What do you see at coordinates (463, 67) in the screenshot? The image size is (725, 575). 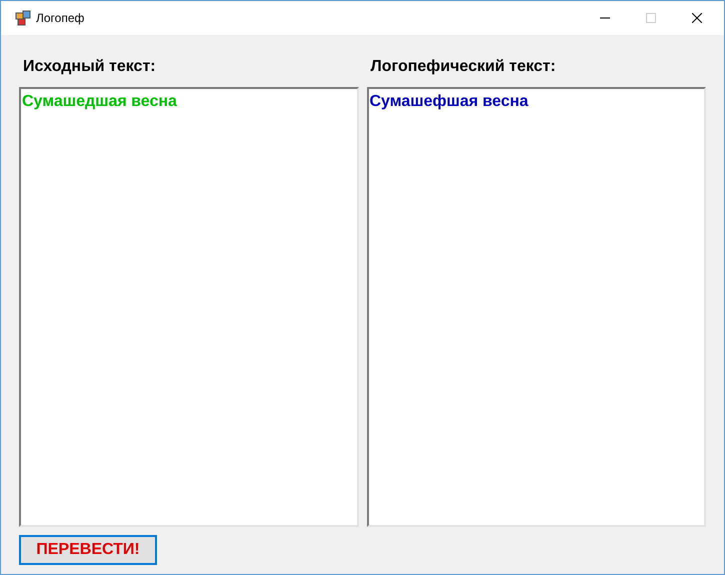 I see `pane-label: Логопефический текст:` at bounding box center [463, 67].